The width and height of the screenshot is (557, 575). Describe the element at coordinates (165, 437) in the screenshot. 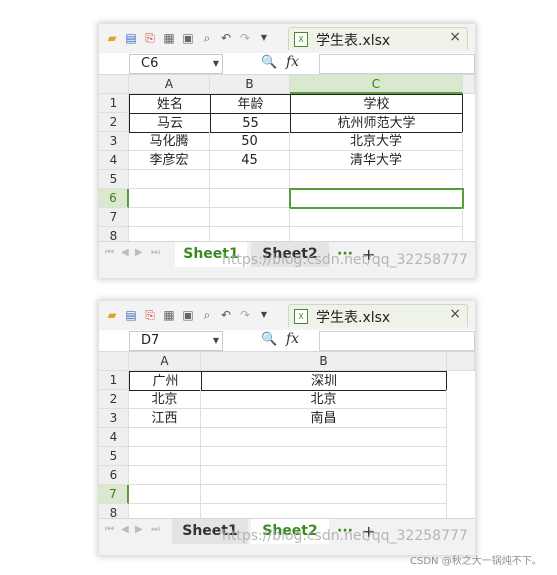

I see `cell-a4` at that location.